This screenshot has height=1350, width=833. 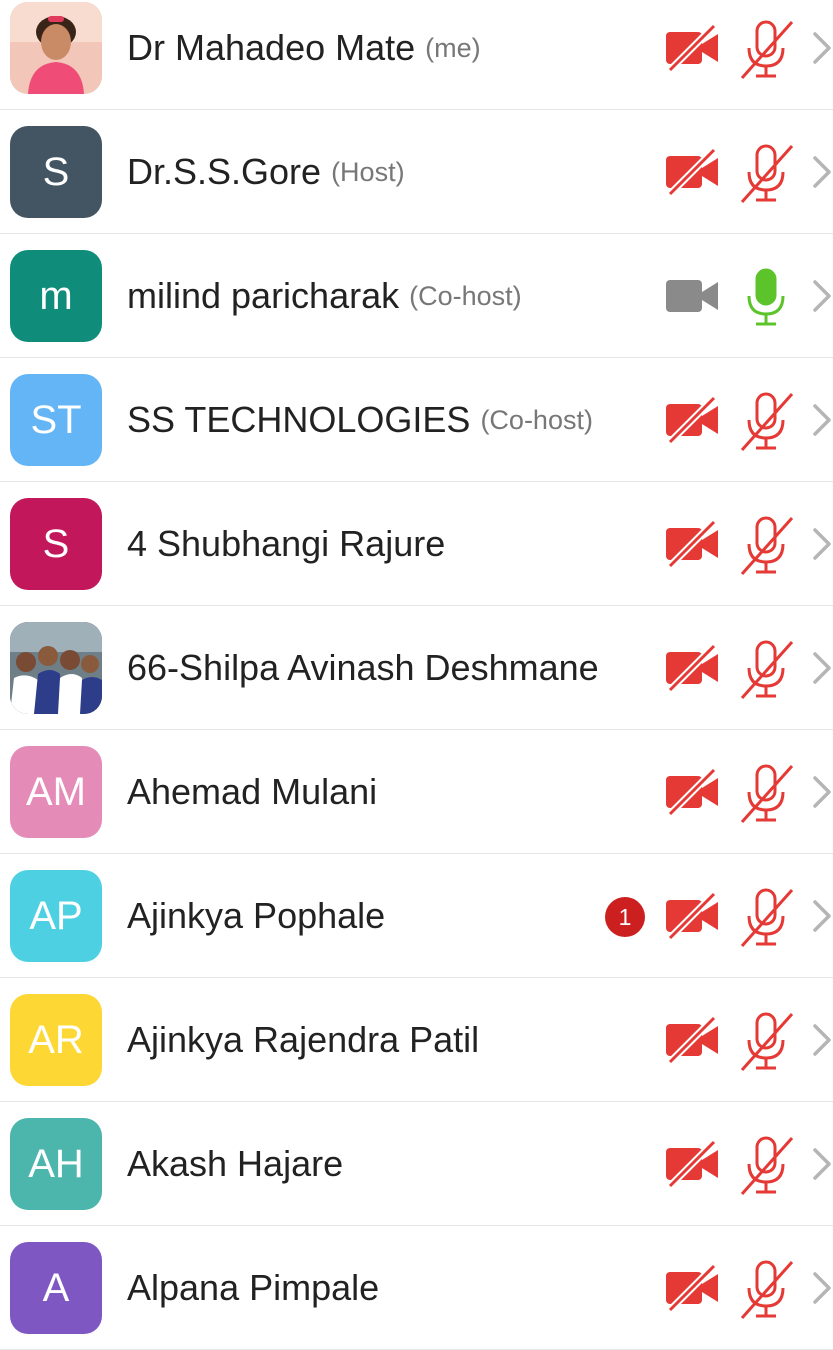 I want to click on participant-name-group: Alpana Pimpale, so click(x=253, y=1288).